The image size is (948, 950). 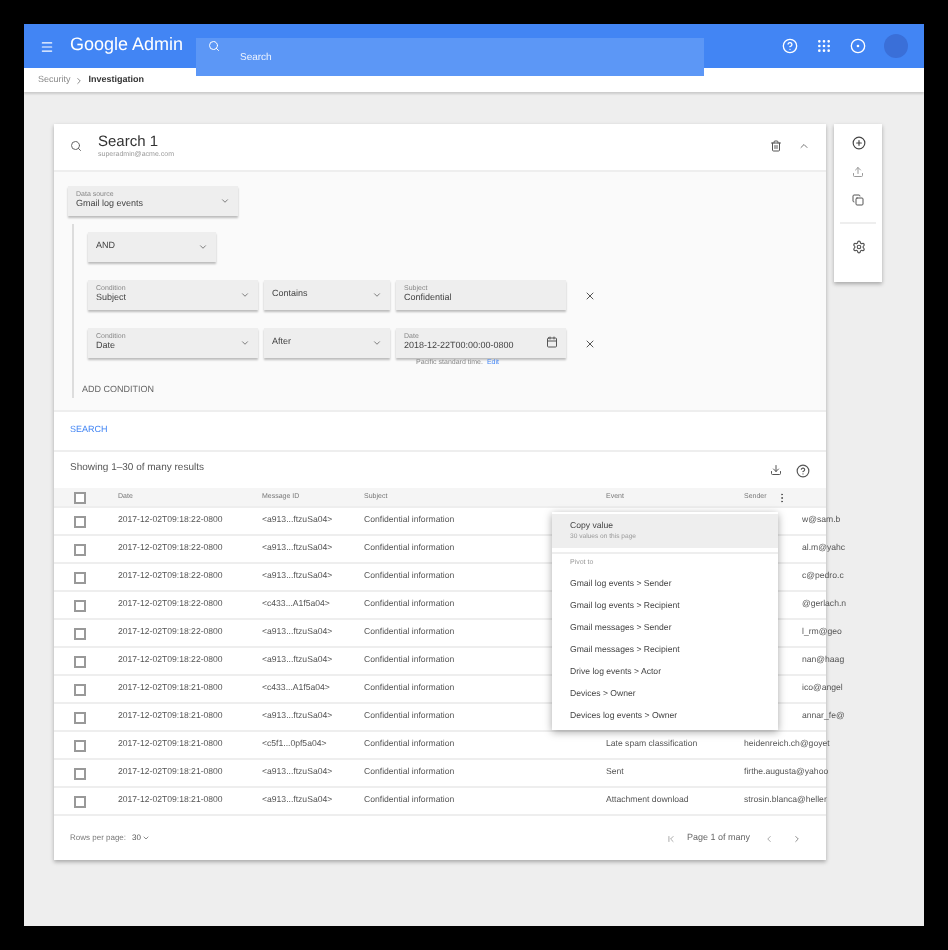 I want to click on previous-page-icon, so click(x=769, y=838).